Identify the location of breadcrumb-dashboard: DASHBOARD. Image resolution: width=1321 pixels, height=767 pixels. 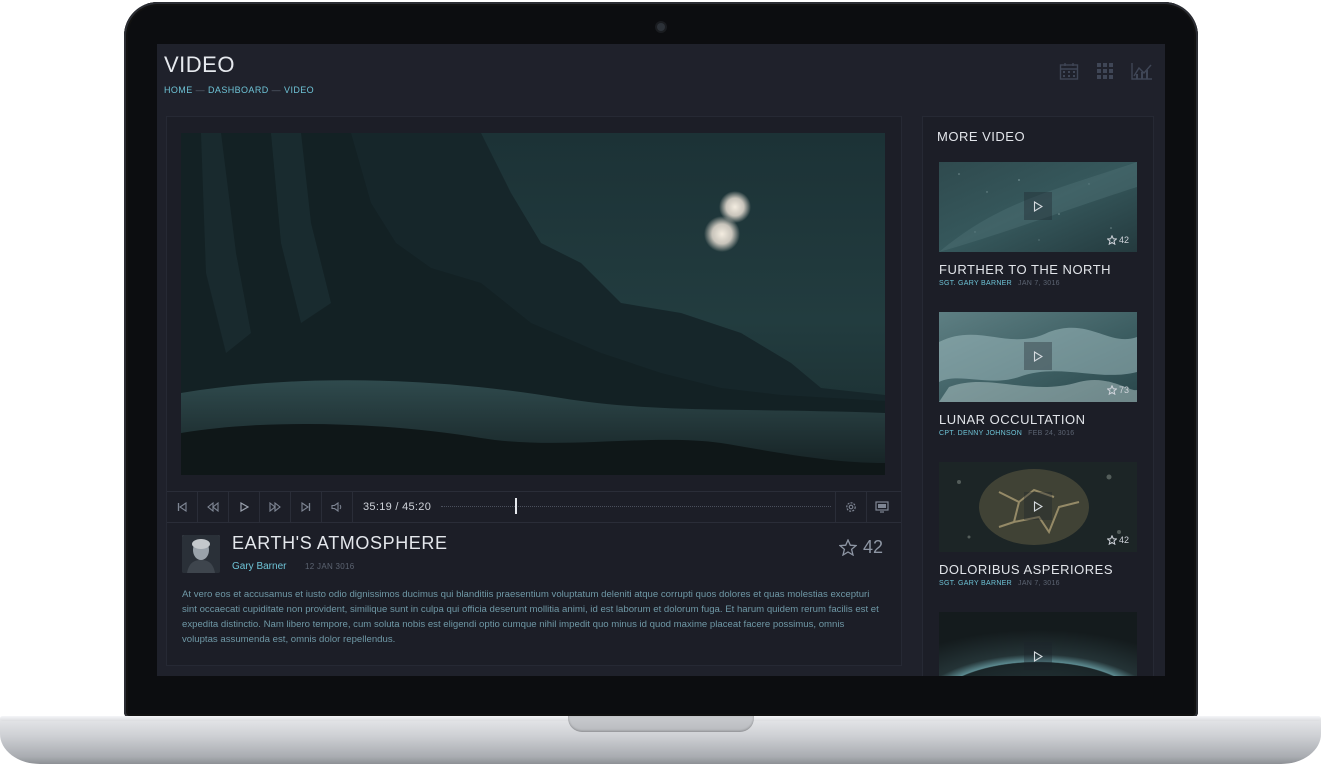
(238, 90).